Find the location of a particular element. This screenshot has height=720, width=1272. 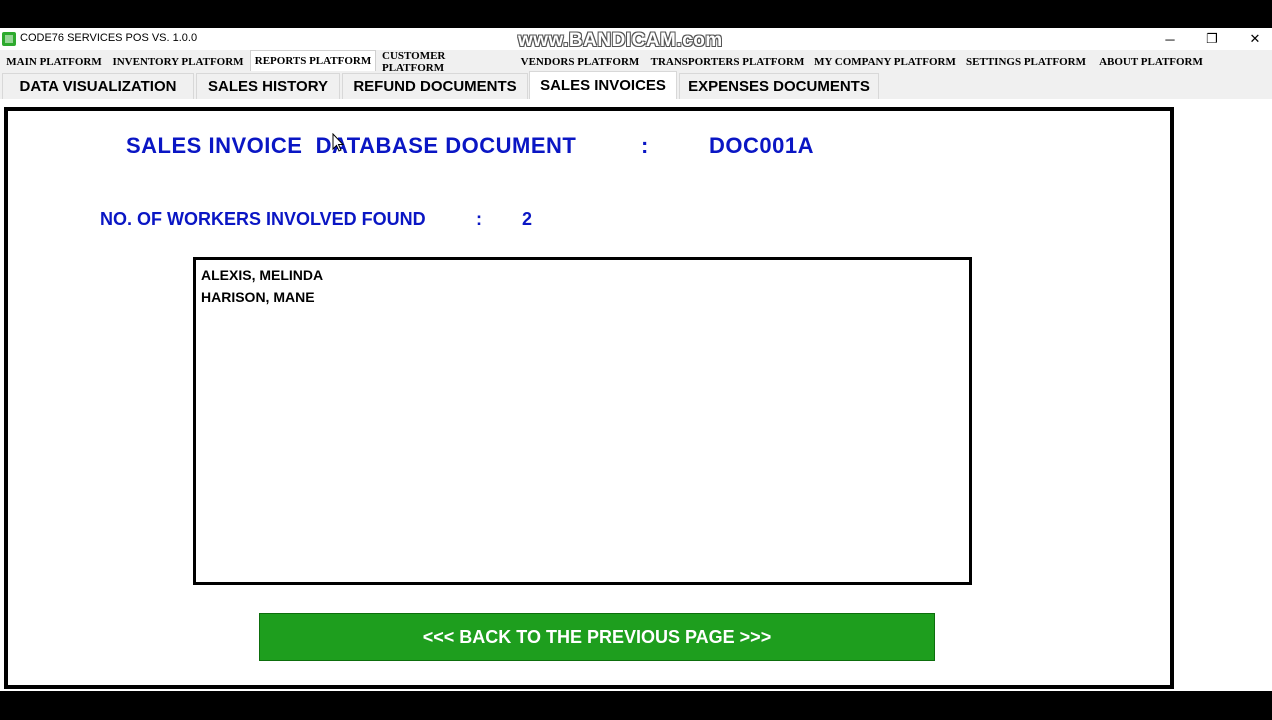

list-item: ALEXIS, MELINDA is located at coordinates (582, 275).